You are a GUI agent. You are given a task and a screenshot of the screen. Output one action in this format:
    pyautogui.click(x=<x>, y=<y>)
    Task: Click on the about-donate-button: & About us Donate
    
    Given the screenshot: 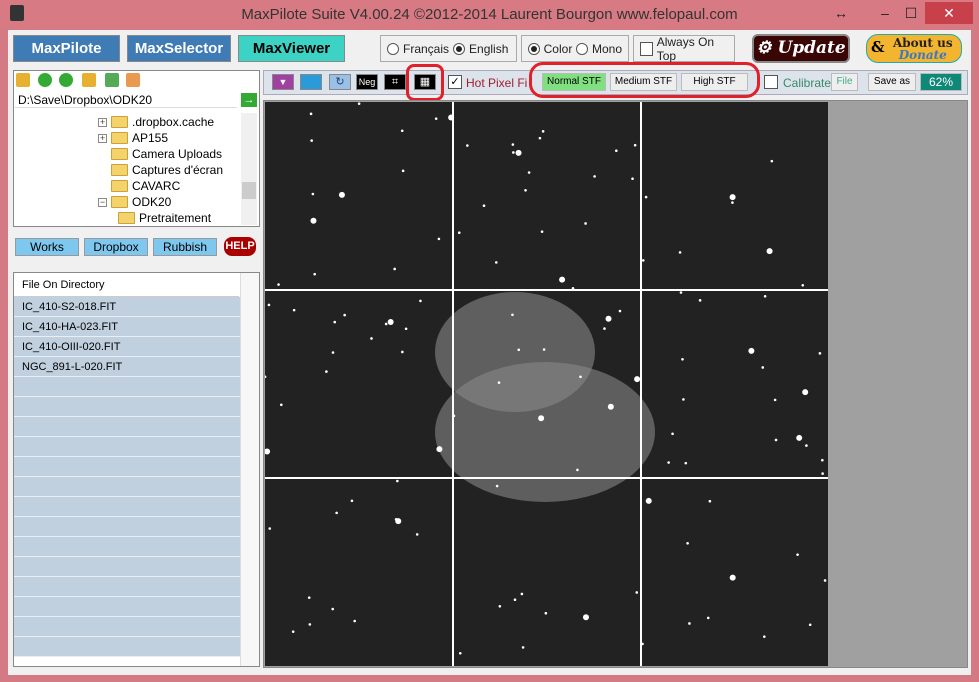 What is the action you would take?
    pyautogui.click(x=914, y=48)
    